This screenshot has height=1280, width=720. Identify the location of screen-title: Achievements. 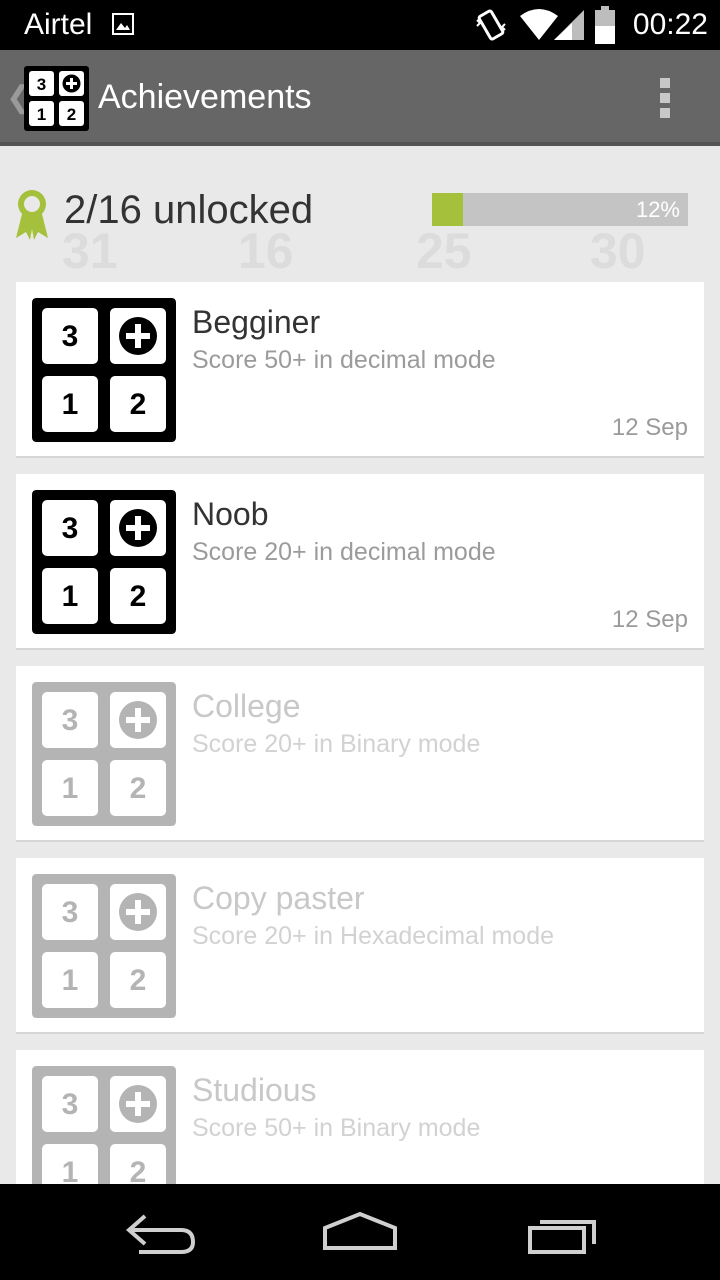
(205, 97).